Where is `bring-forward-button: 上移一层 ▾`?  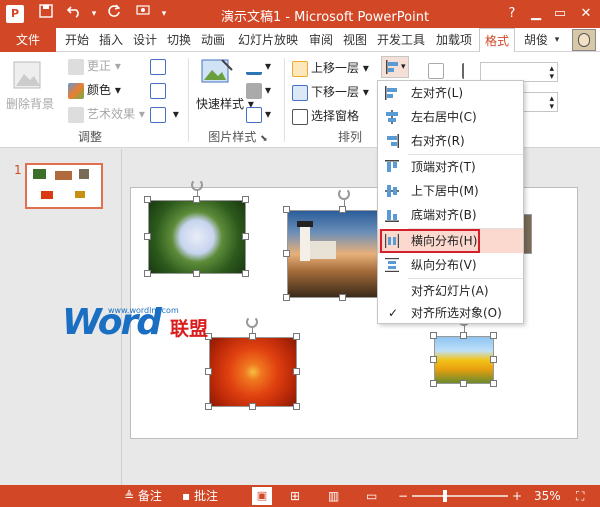 bring-forward-button: 上移一层 ▾ is located at coordinates (330, 68).